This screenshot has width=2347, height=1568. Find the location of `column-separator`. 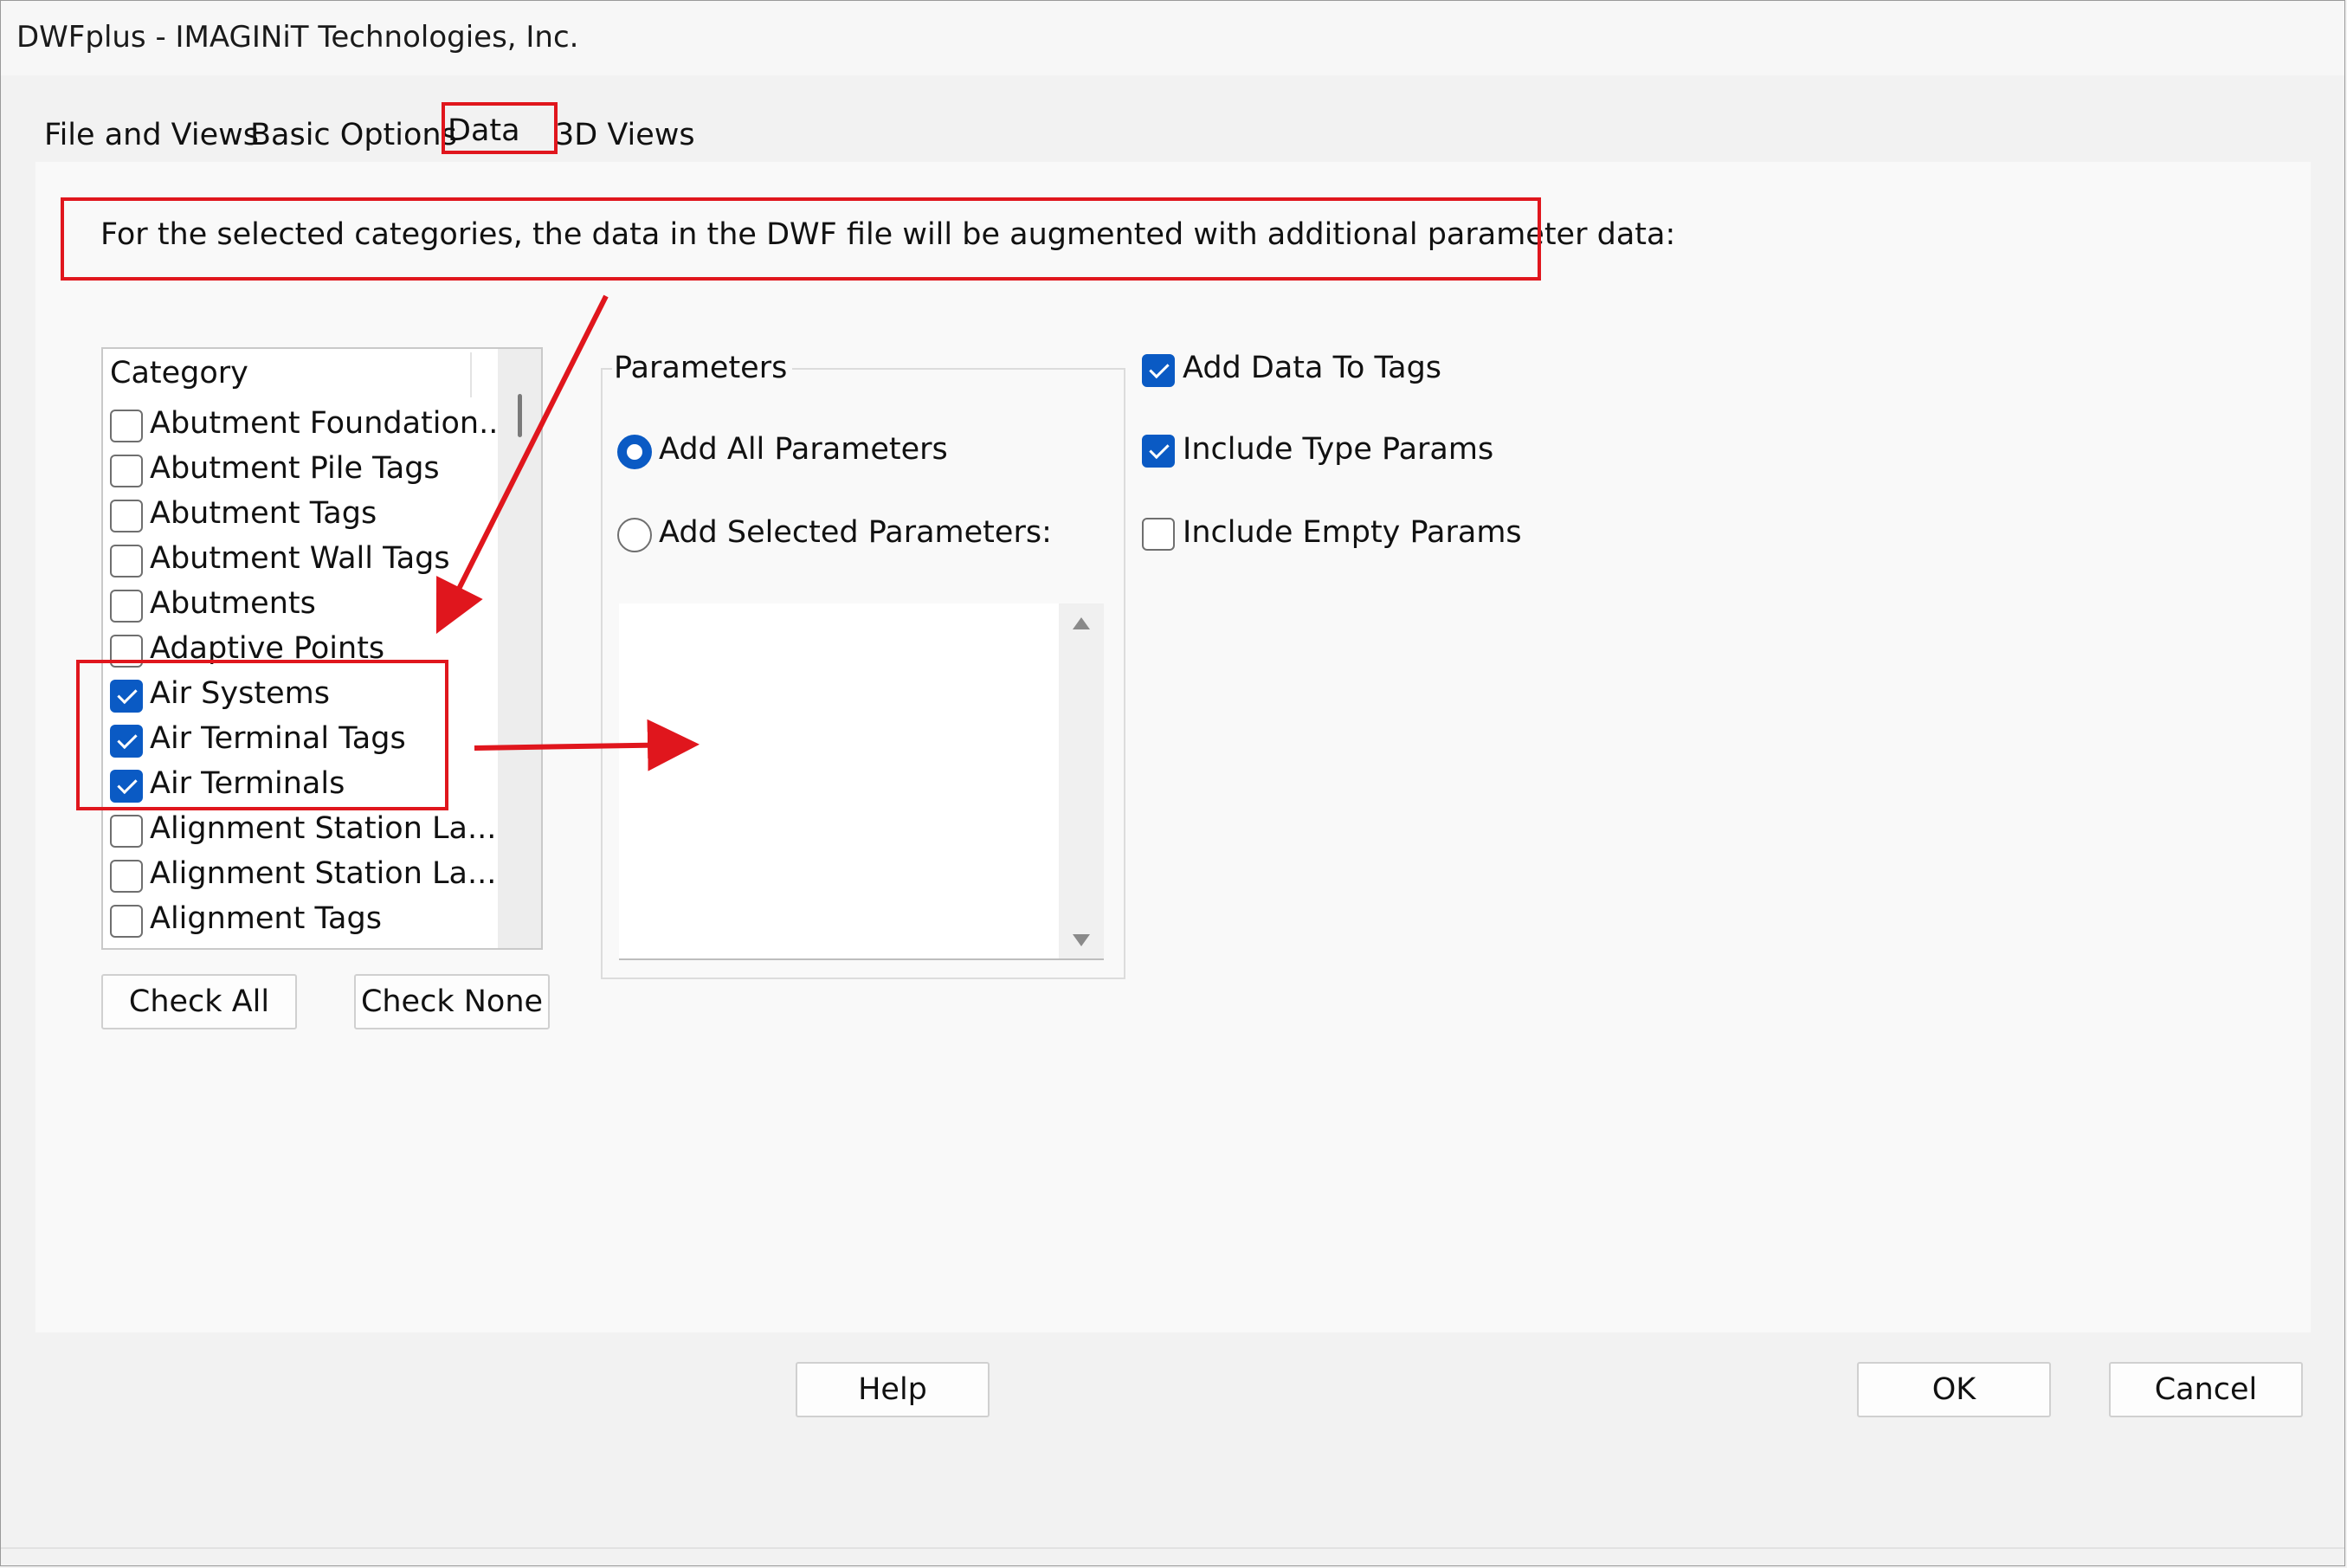

column-separator is located at coordinates (471, 374).